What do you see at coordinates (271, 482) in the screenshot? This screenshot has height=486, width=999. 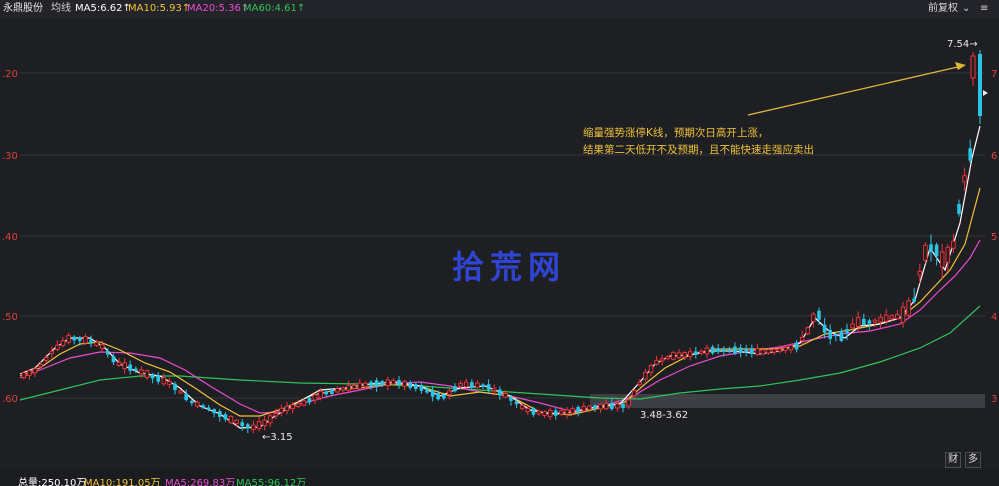 I see `ma55-volume: MA55:96.12万` at bounding box center [271, 482].